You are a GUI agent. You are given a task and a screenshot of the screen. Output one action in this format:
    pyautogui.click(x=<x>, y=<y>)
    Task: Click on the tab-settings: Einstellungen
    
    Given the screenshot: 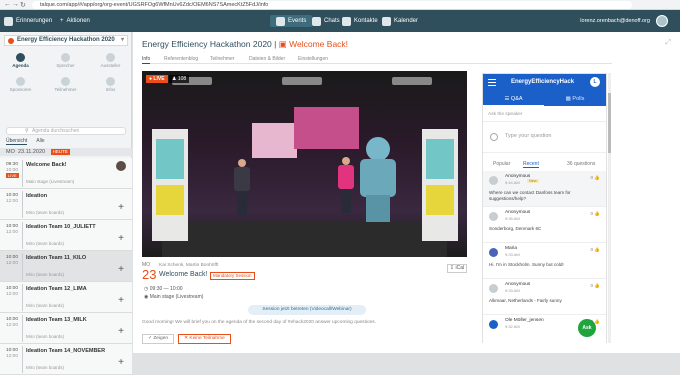 What is the action you would take?
    pyautogui.click(x=313, y=59)
    